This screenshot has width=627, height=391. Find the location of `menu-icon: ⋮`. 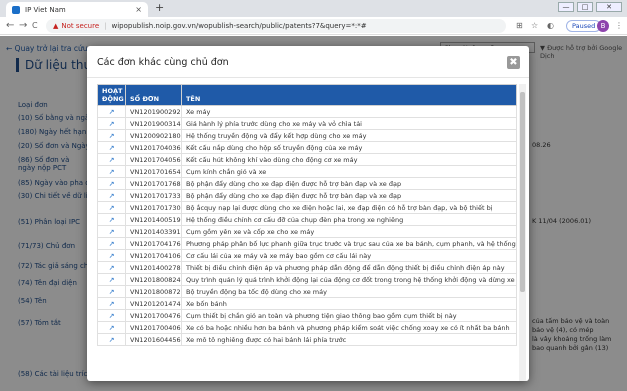

menu-icon: ⋮ is located at coordinates (619, 25).